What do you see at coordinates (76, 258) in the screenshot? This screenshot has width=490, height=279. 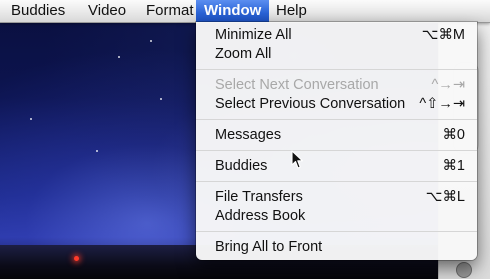 I see `red-light` at bounding box center [76, 258].